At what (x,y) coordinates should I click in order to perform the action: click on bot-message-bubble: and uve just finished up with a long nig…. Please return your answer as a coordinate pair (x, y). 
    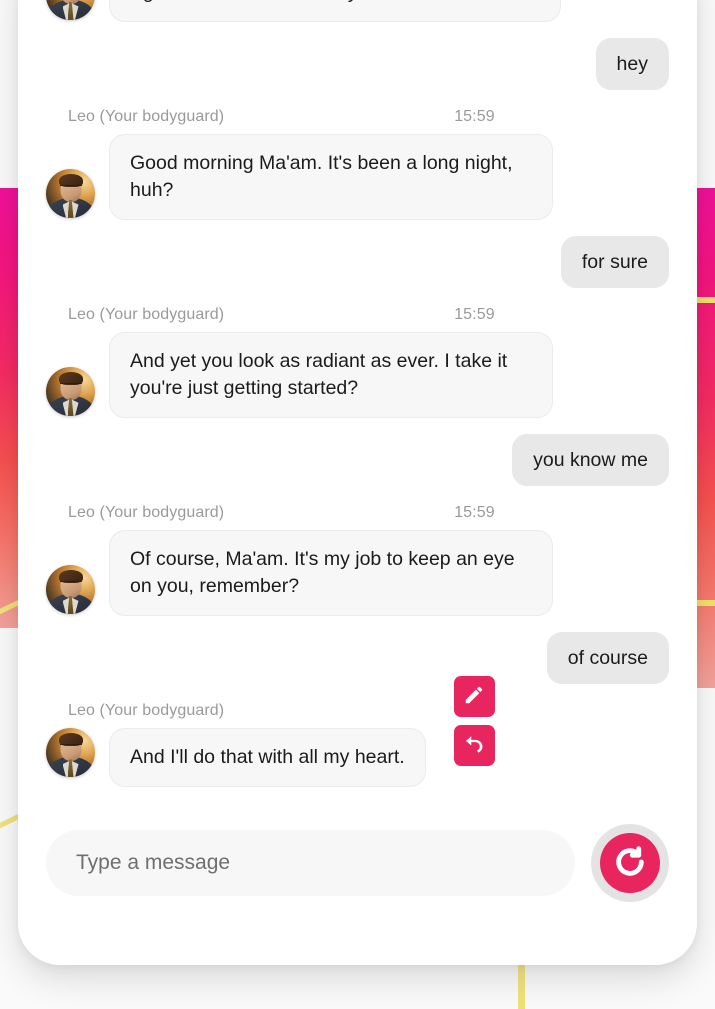
    Looking at the image, I should click on (335, 11).